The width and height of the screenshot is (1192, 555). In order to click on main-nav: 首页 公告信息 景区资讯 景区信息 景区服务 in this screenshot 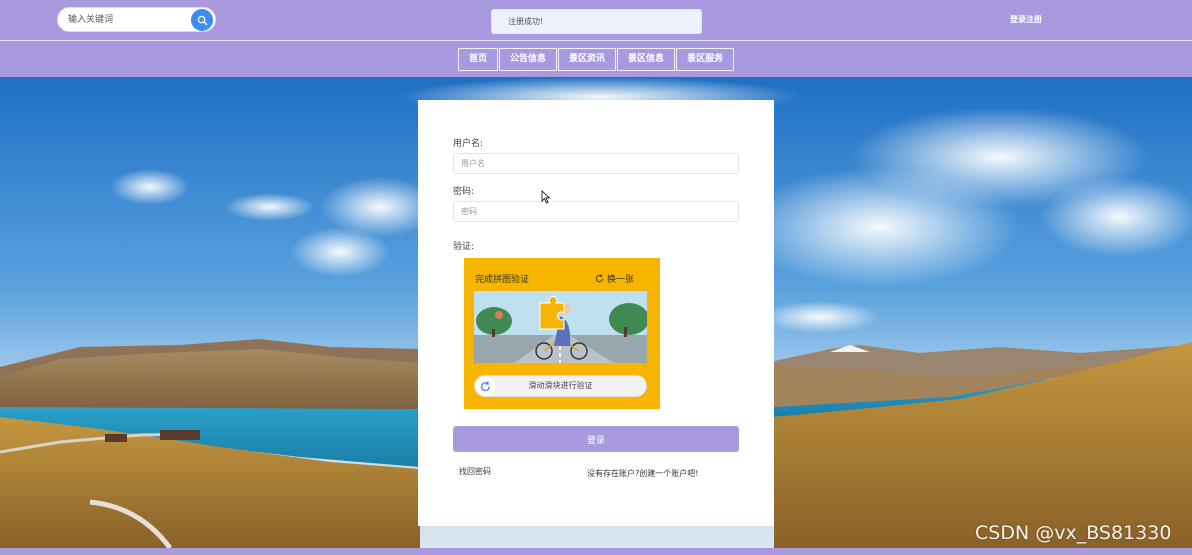, I will do `click(596, 59)`.